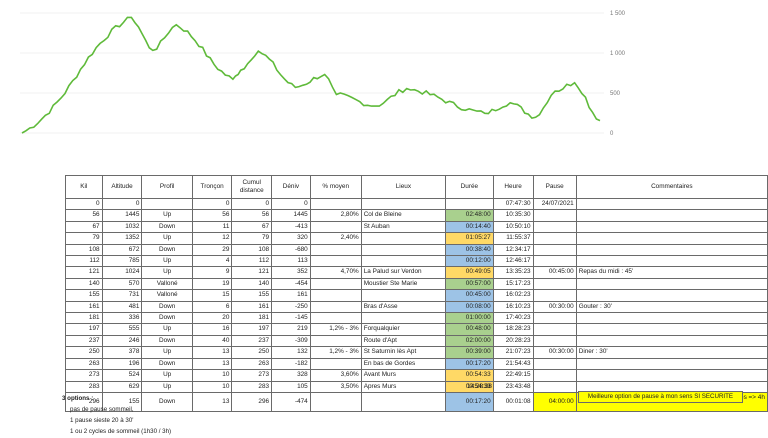  I want to click on table-cell: 11, so click(212, 227).